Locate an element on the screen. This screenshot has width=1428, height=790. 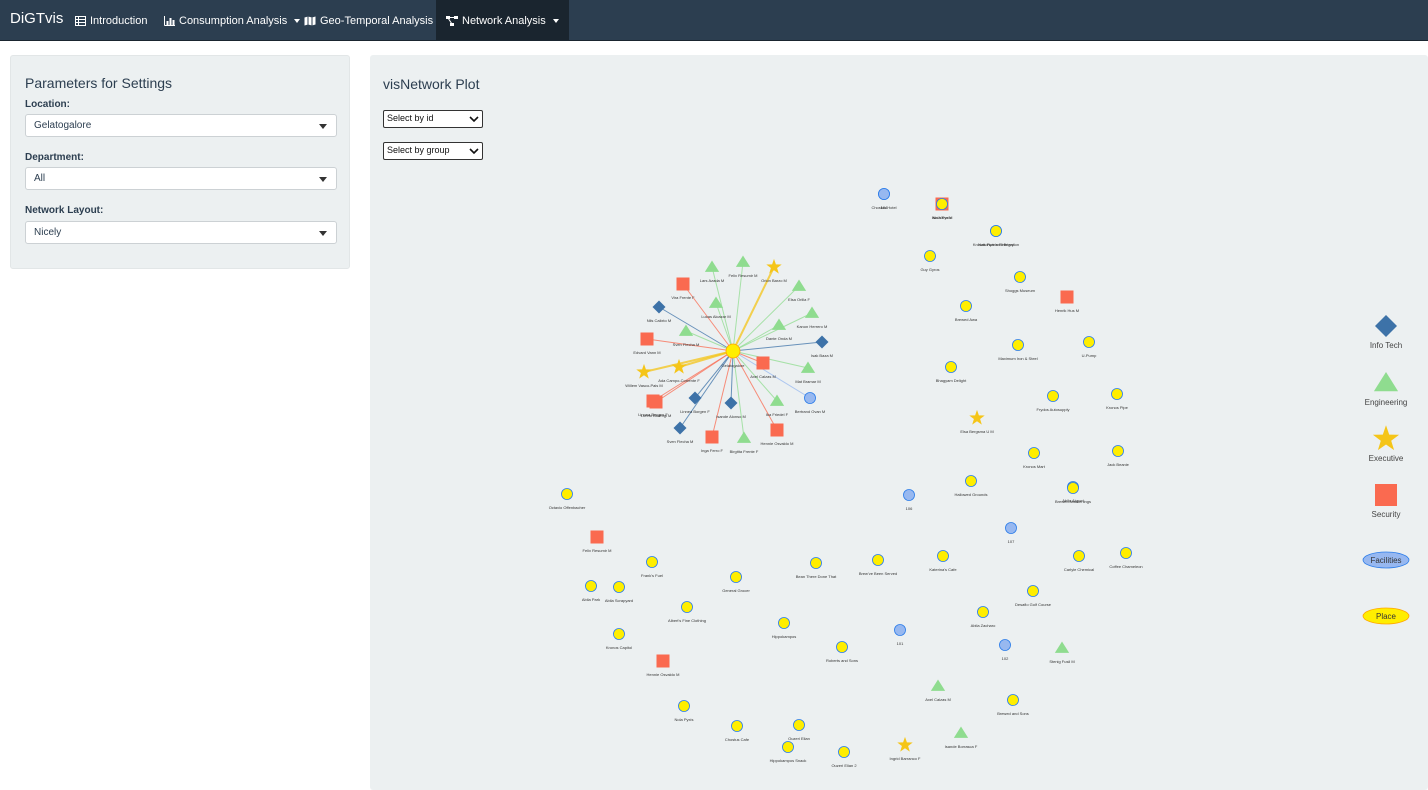
node-linnea-borgen-f-18: Linnea Borgen F is located at coordinates (695, 403).